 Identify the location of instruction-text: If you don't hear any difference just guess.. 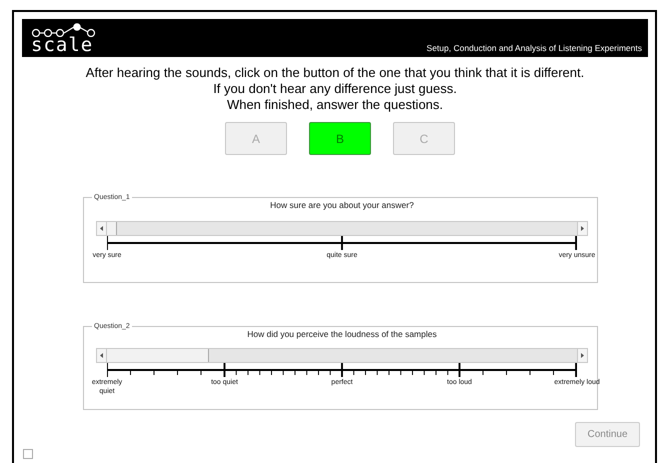
(335, 89).